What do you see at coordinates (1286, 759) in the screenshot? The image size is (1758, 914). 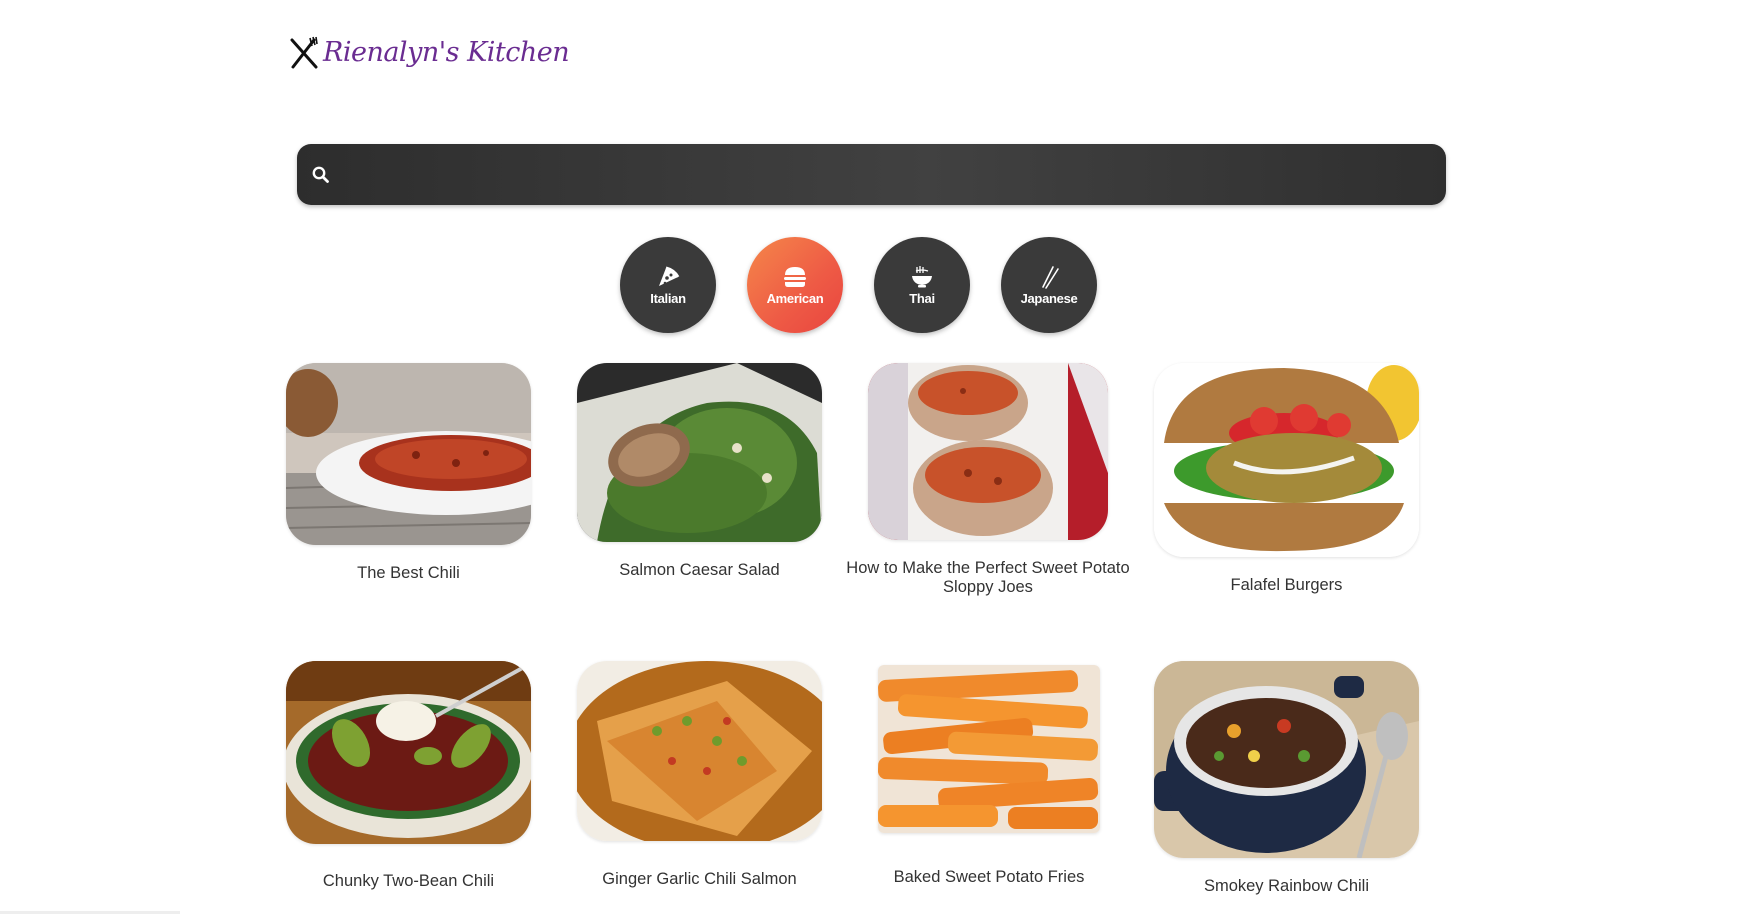 I see `recipe-image-smokey-rainbow-chili` at bounding box center [1286, 759].